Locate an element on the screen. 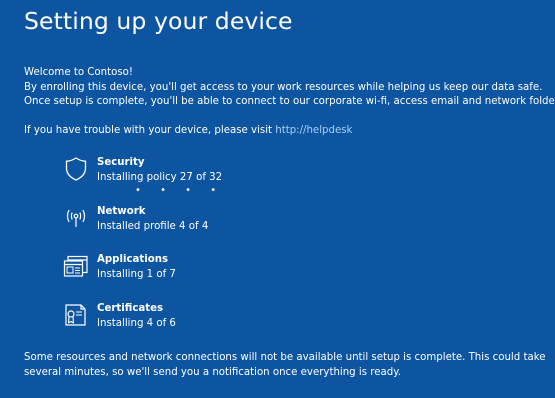  step-status: Installing 1 of 7 is located at coordinates (136, 274).